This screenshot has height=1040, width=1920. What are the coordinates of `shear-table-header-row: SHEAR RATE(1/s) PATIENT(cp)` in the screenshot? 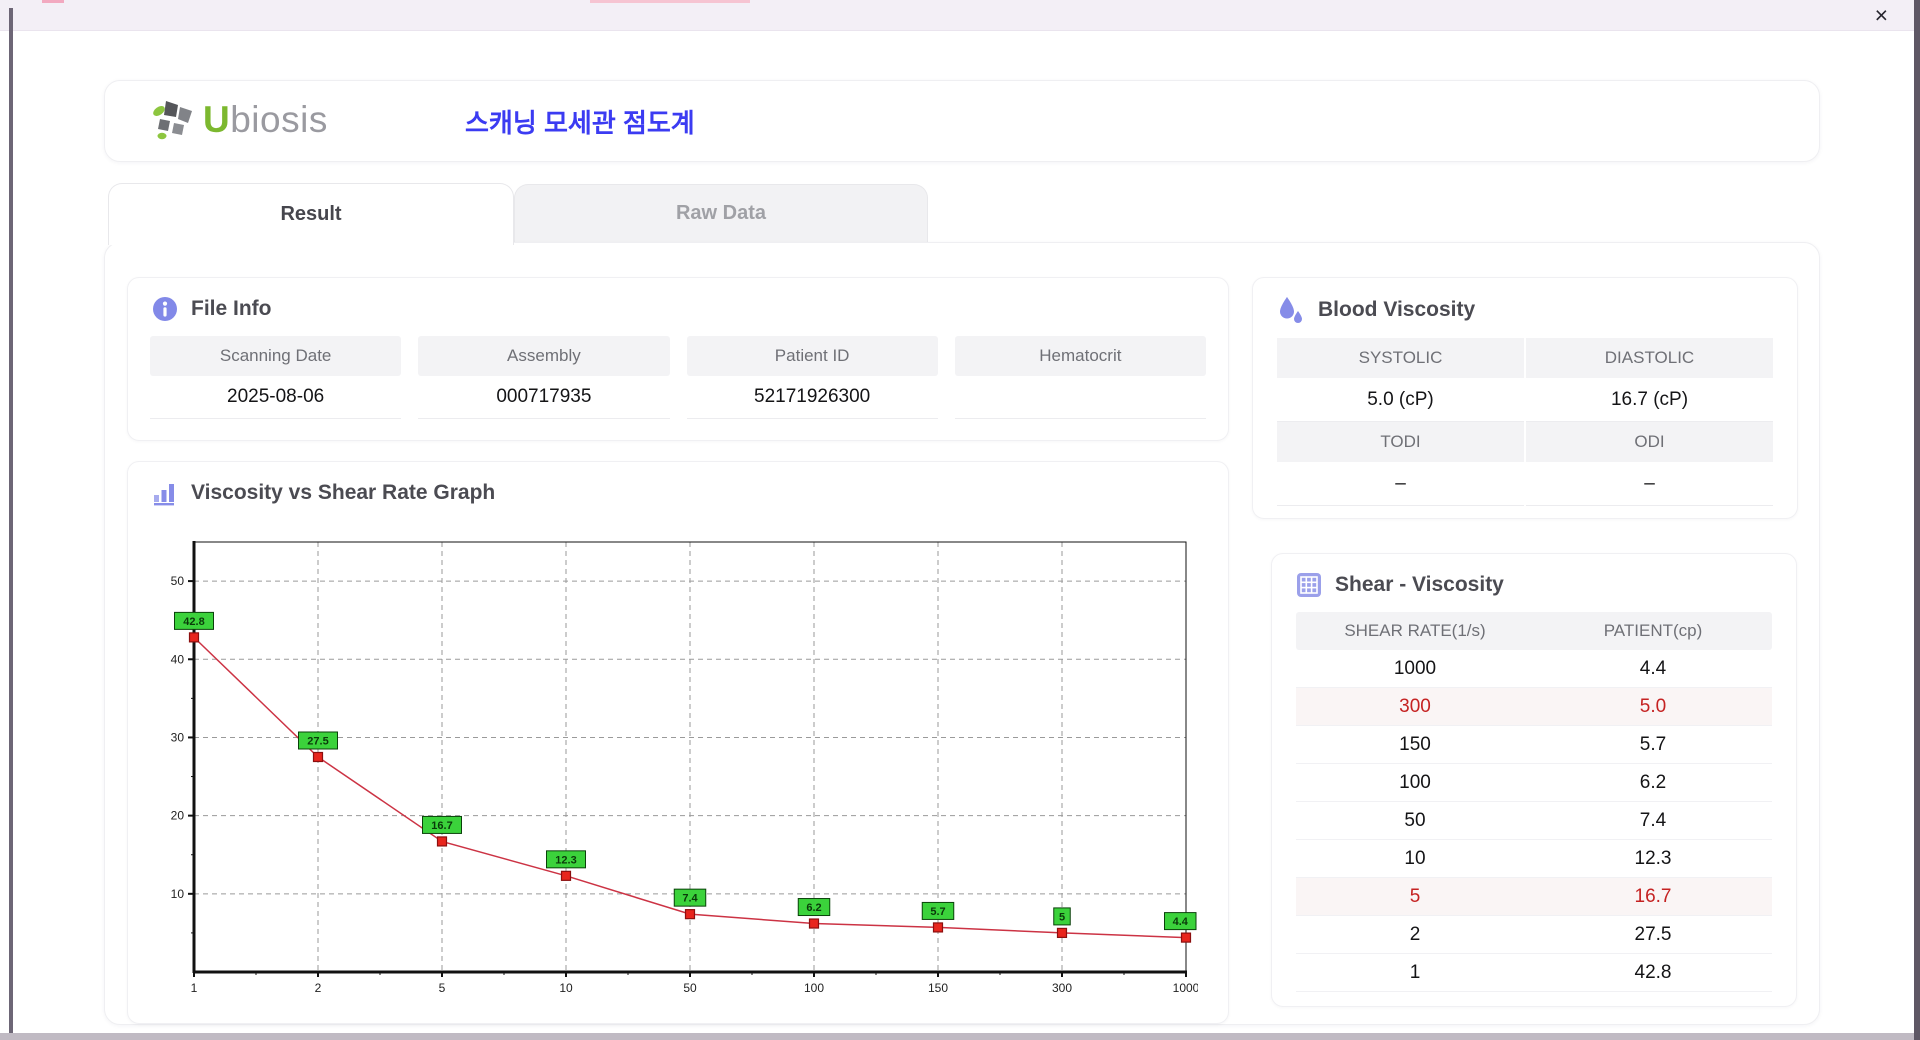 It's located at (1534, 631).